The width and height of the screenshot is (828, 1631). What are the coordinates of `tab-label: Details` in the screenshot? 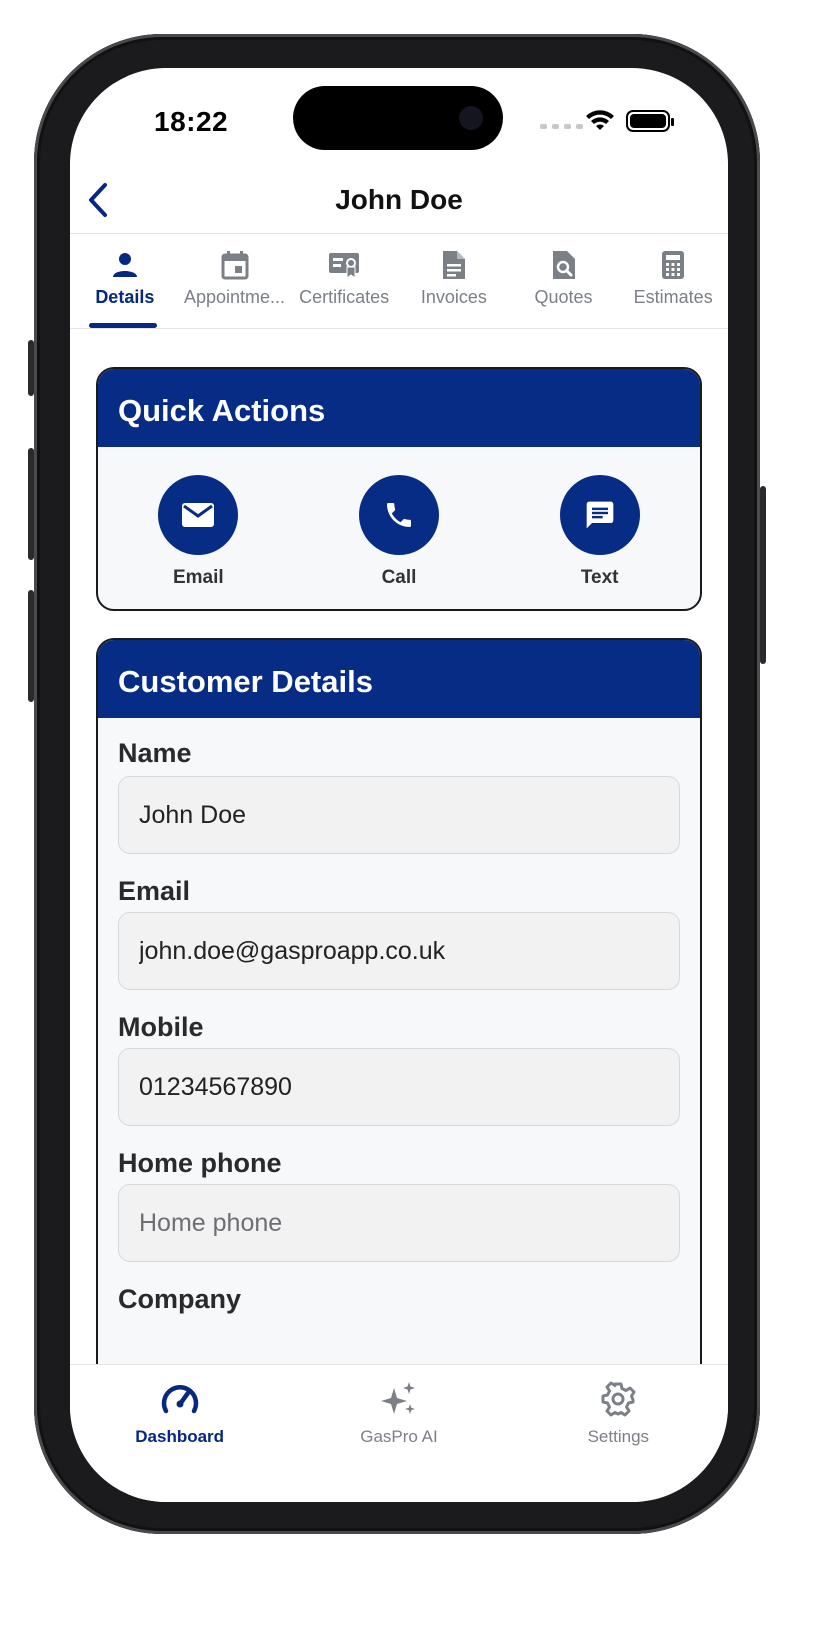 It's located at (125, 297).